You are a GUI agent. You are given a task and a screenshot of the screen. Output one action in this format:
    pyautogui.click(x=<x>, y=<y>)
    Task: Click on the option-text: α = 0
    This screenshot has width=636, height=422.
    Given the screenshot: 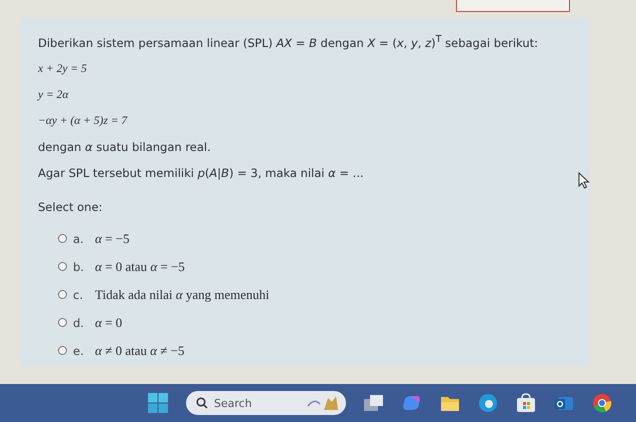 What is the action you would take?
    pyautogui.click(x=108, y=322)
    